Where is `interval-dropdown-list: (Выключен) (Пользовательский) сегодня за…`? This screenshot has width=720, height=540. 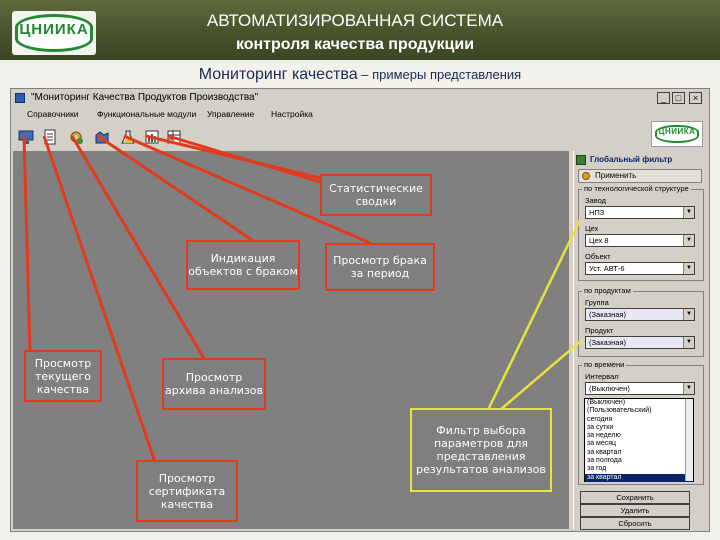
interval-dropdown-list: (Выключен) (Пользовательский) сегодня за… is located at coordinates (639, 440).